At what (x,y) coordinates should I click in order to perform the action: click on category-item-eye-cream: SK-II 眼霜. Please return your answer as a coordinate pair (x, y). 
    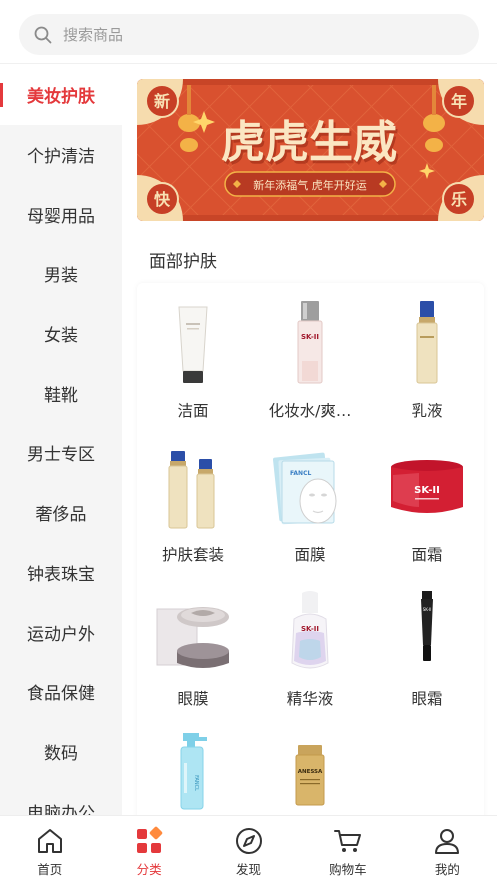
    Looking at the image, I should click on (427, 653).